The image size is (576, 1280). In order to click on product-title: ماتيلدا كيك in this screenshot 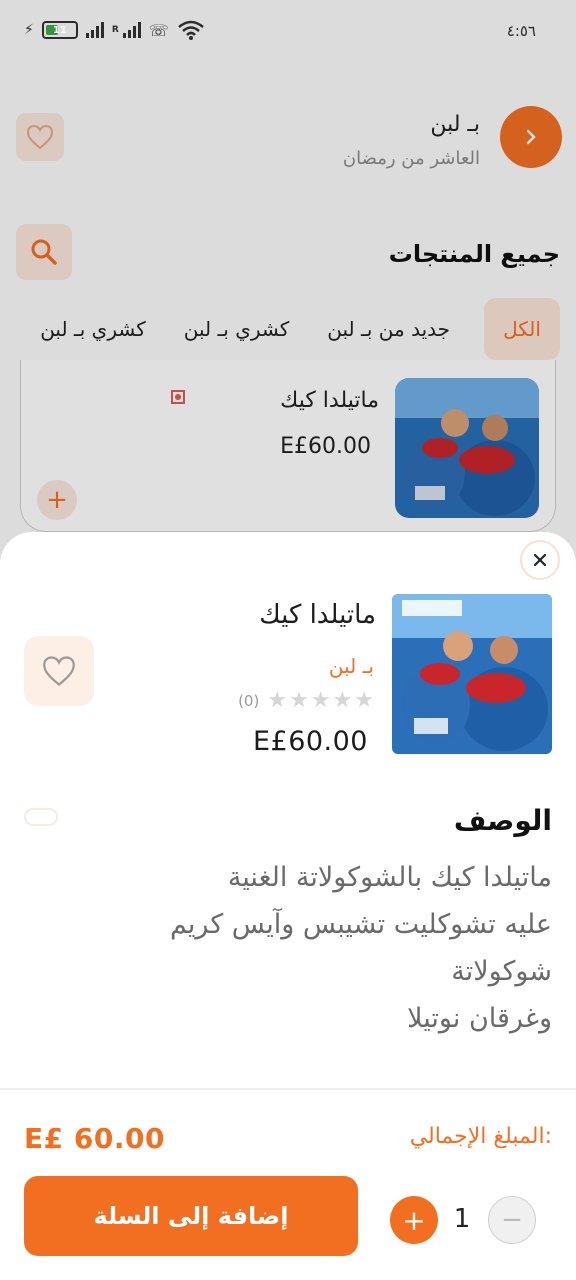, I will do `click(317, 615)`.